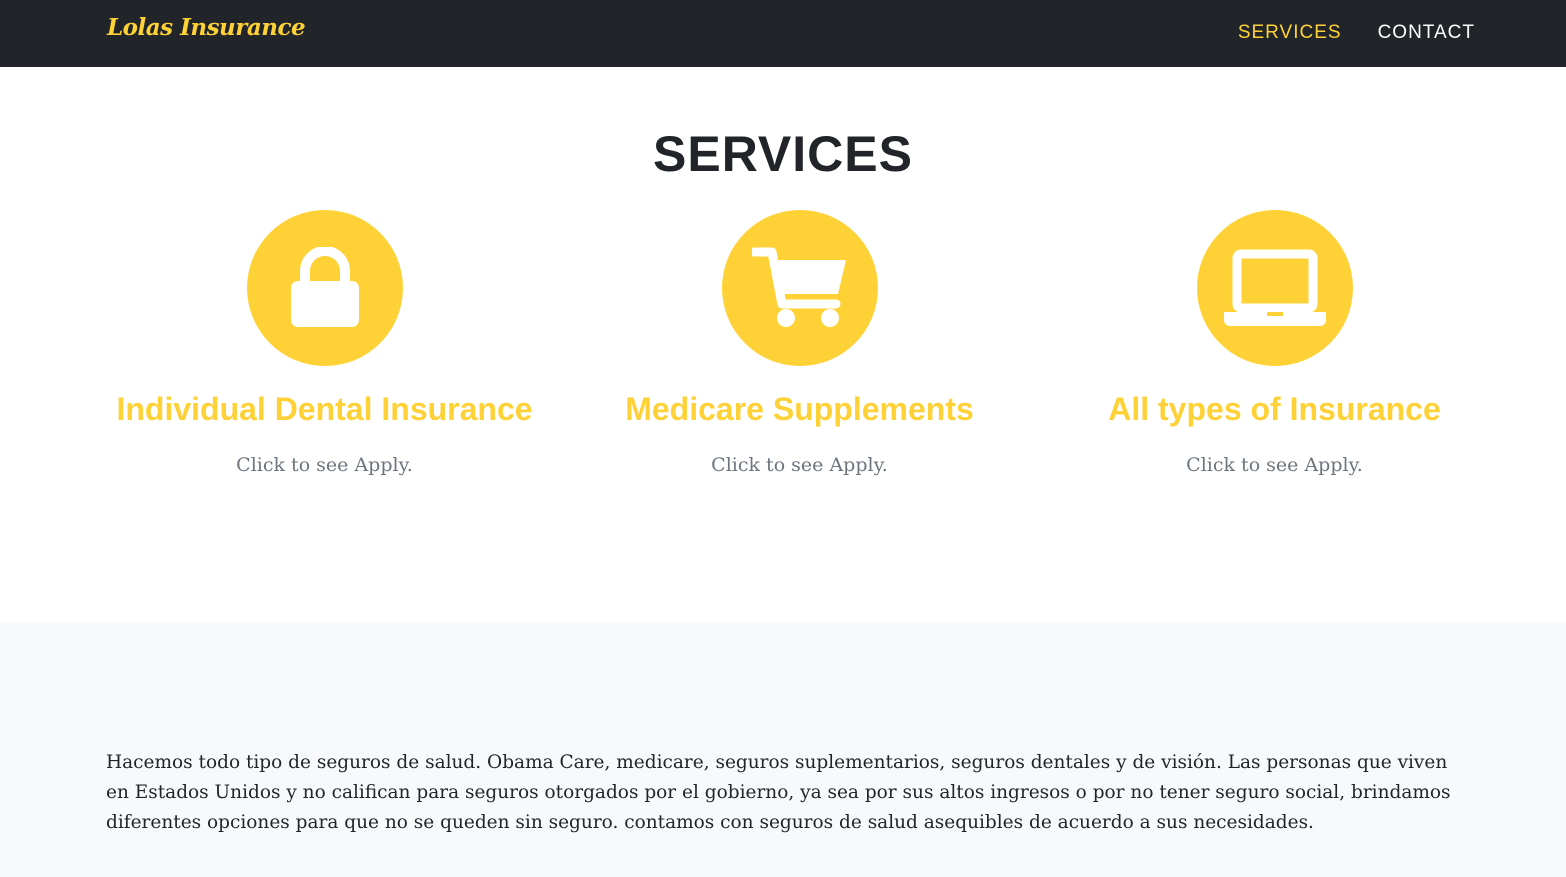 The image size is (1566, 877). Describe the element at coordinates (1274, 409) in the screenshot. I see `service-title: All types of Insurance` at that location.